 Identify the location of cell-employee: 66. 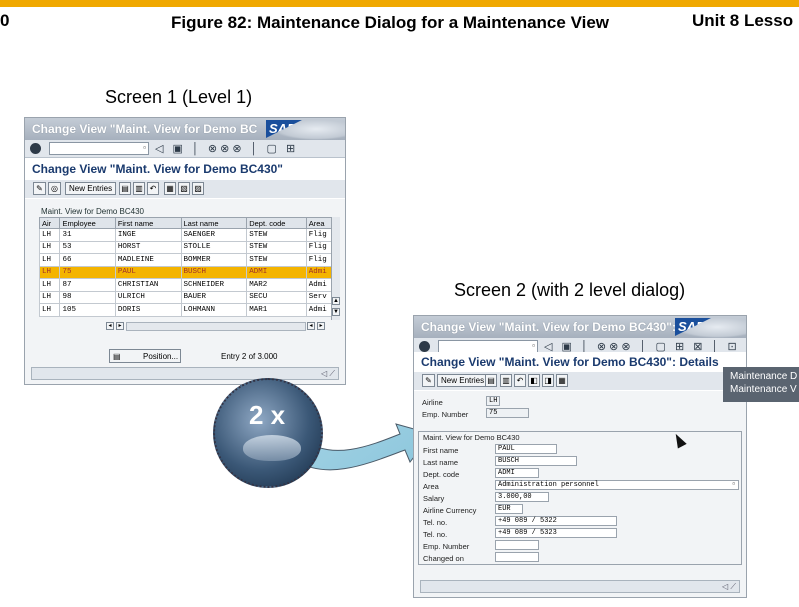
(87, 260).